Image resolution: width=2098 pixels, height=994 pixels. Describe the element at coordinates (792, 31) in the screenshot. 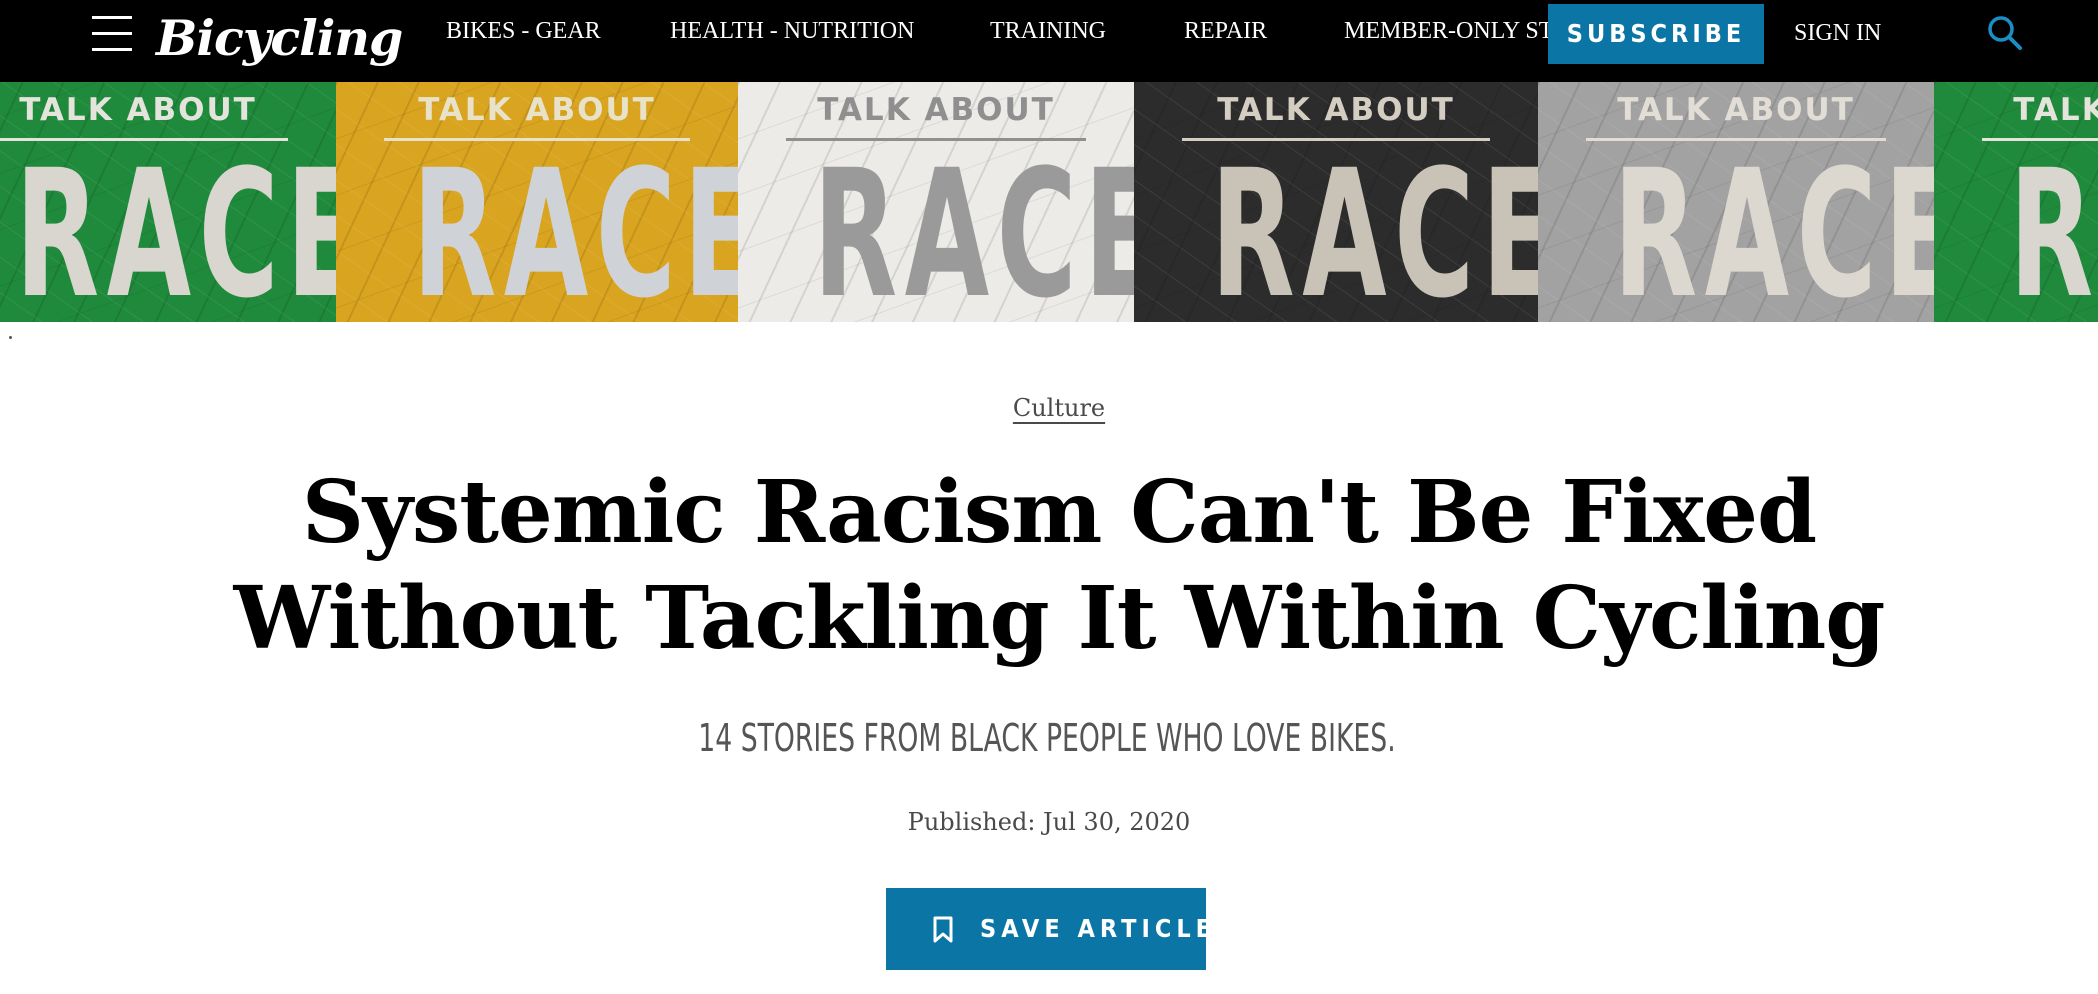

I see `nav-item-health-nutrition: HEALTH - NUTRITION` at that location.